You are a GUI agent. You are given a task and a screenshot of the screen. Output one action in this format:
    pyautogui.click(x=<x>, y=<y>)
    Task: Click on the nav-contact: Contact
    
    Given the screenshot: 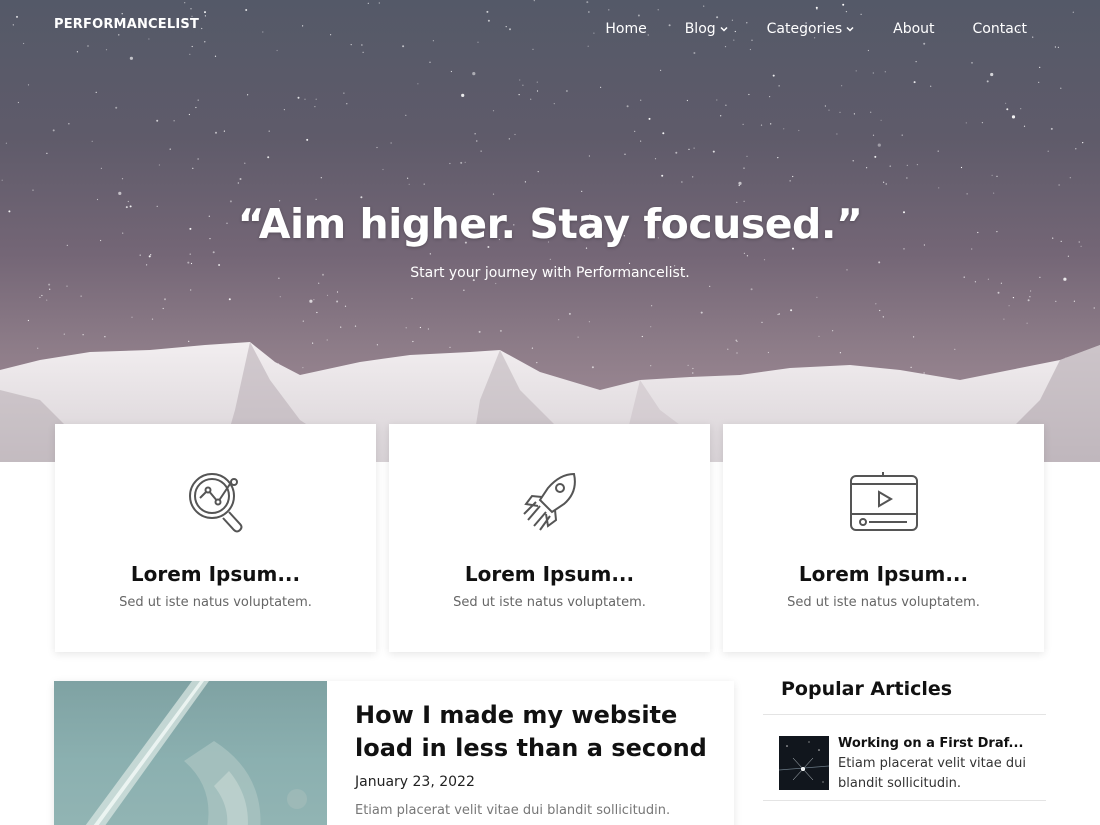 What is the action you would take?
    pyautogui.click(x=1000, y=29)
    